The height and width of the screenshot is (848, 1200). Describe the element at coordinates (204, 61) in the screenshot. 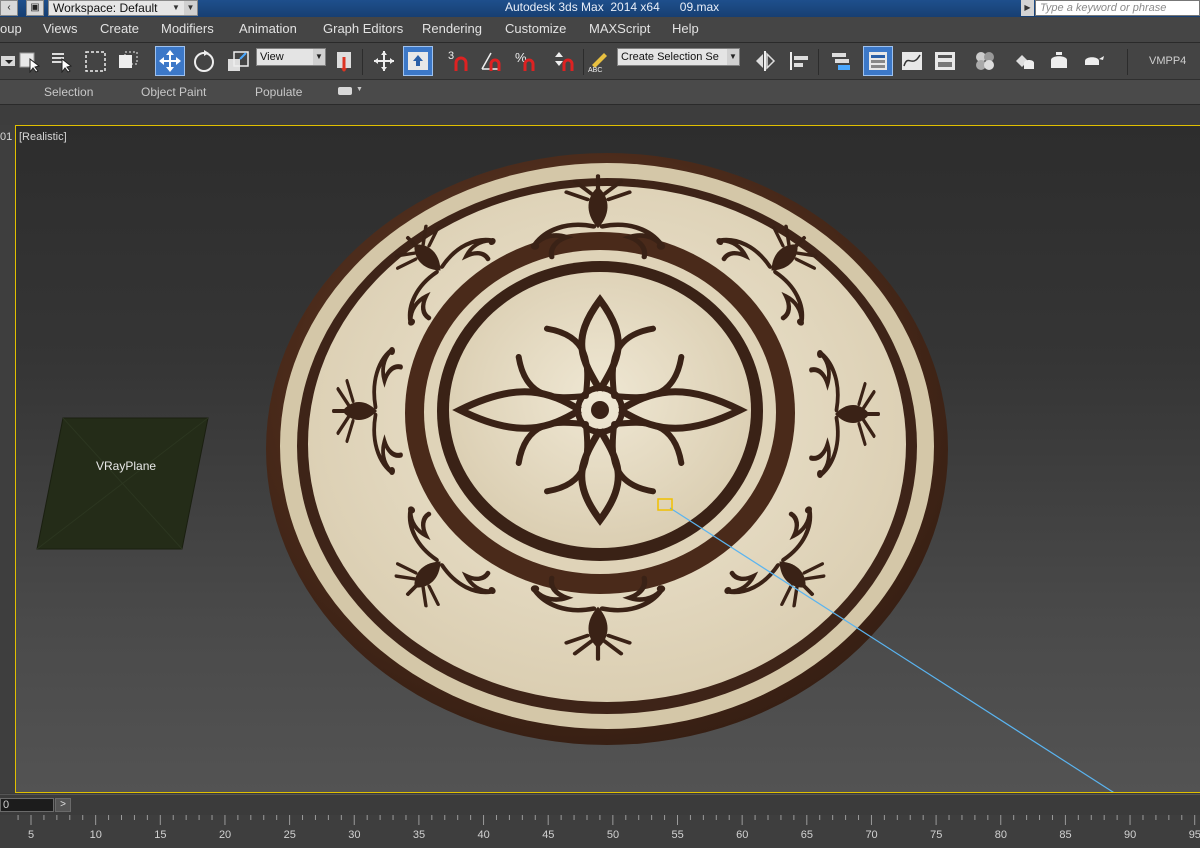

I see `select-and-rotate-icon` at that location.